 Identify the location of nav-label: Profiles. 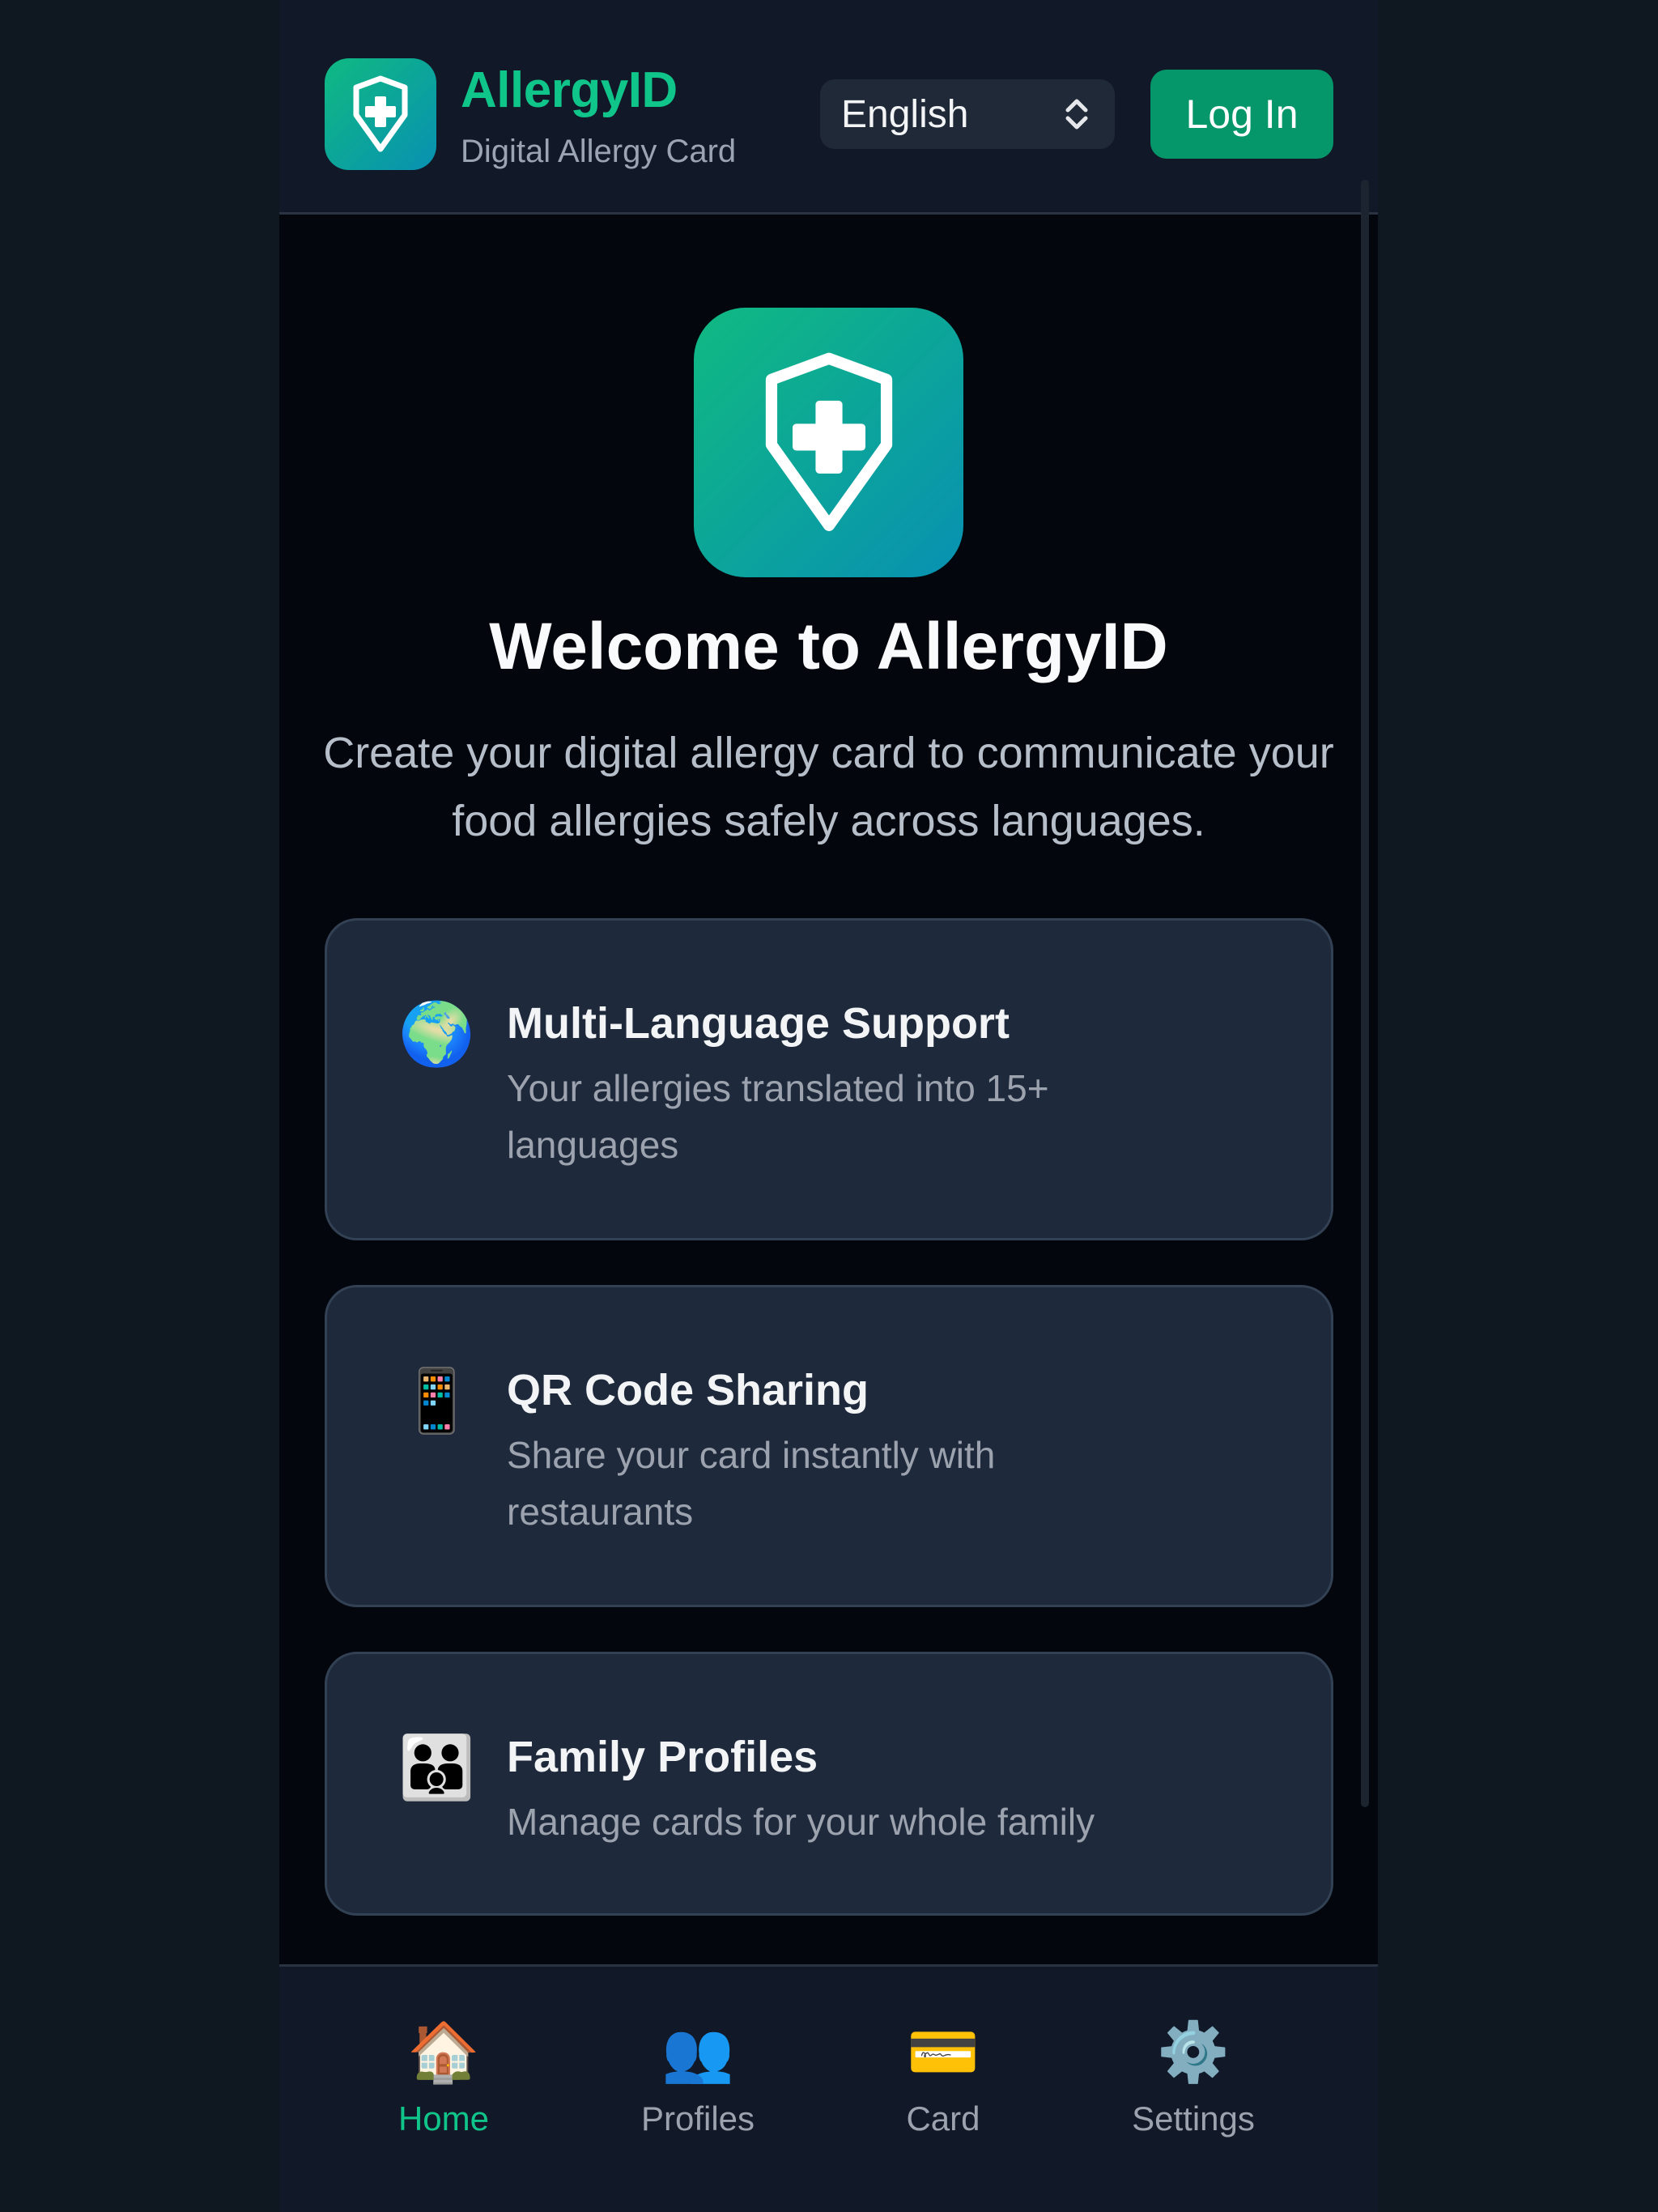
(697, 2118).